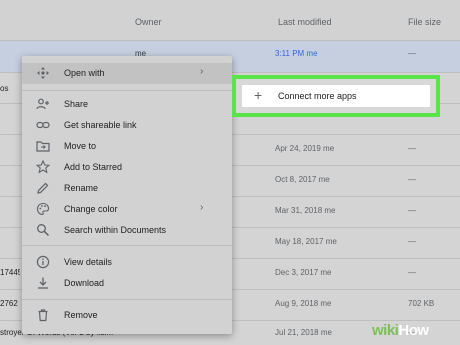  Describe the element at coordinates (115, 230) in the screenshot. I see `menu-item-label: Search within Documents` at that location.